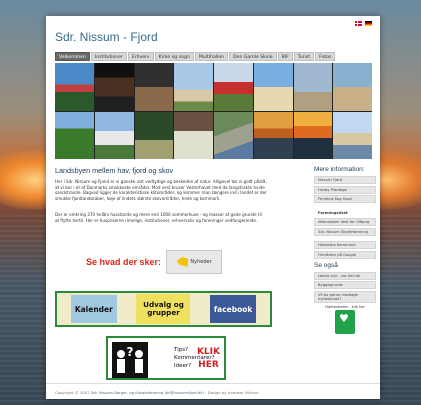  Describe the element at coordinates (74, 87) in the screenshot. I see `photo-crowd-event` at that location.